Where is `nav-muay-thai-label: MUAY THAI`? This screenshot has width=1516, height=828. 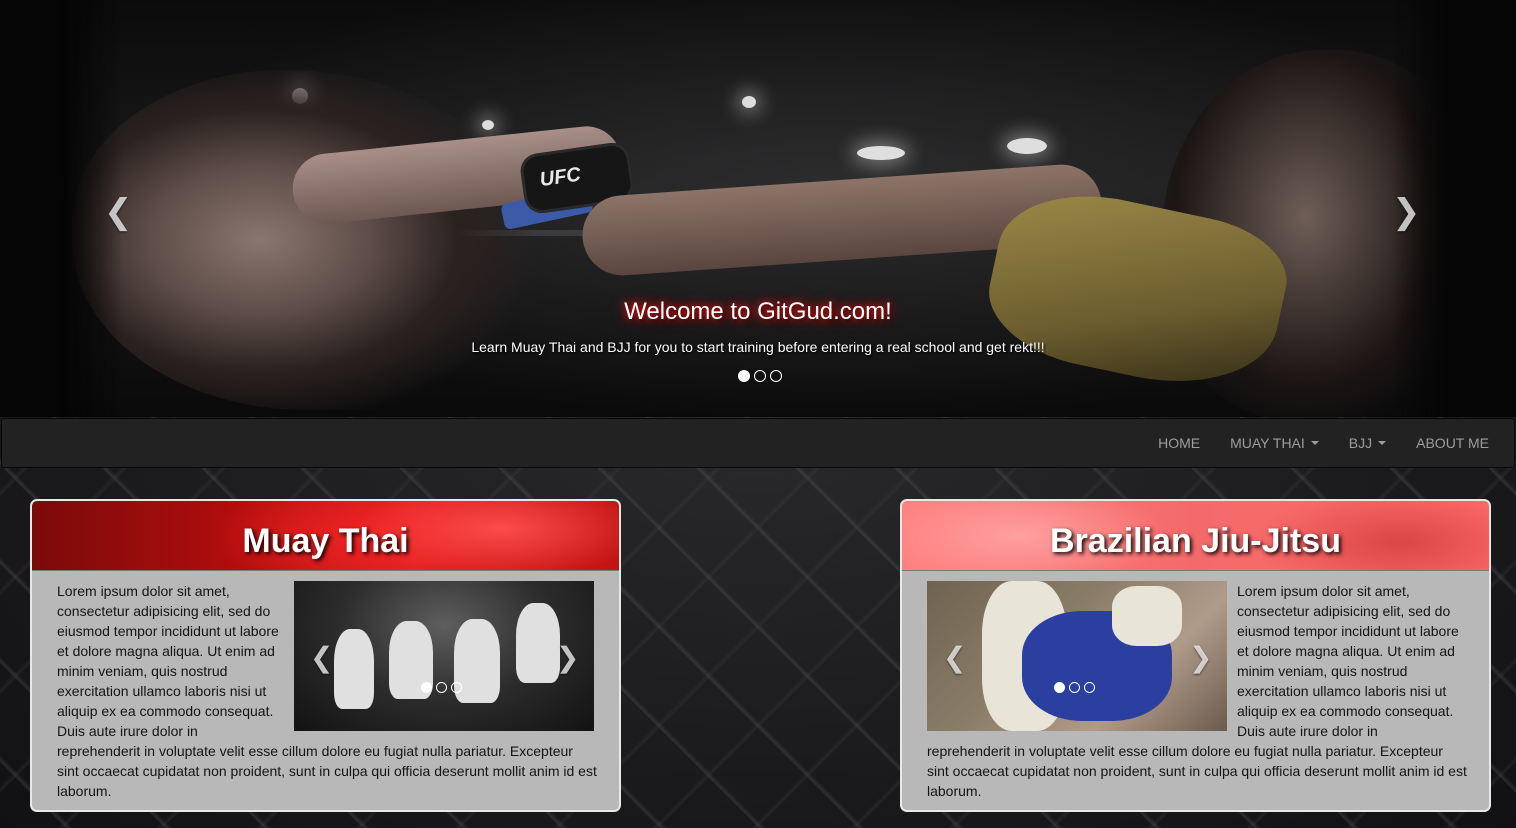 nav-muay-thai-label: MUAY THAI is located at coordinates (1267, 443).